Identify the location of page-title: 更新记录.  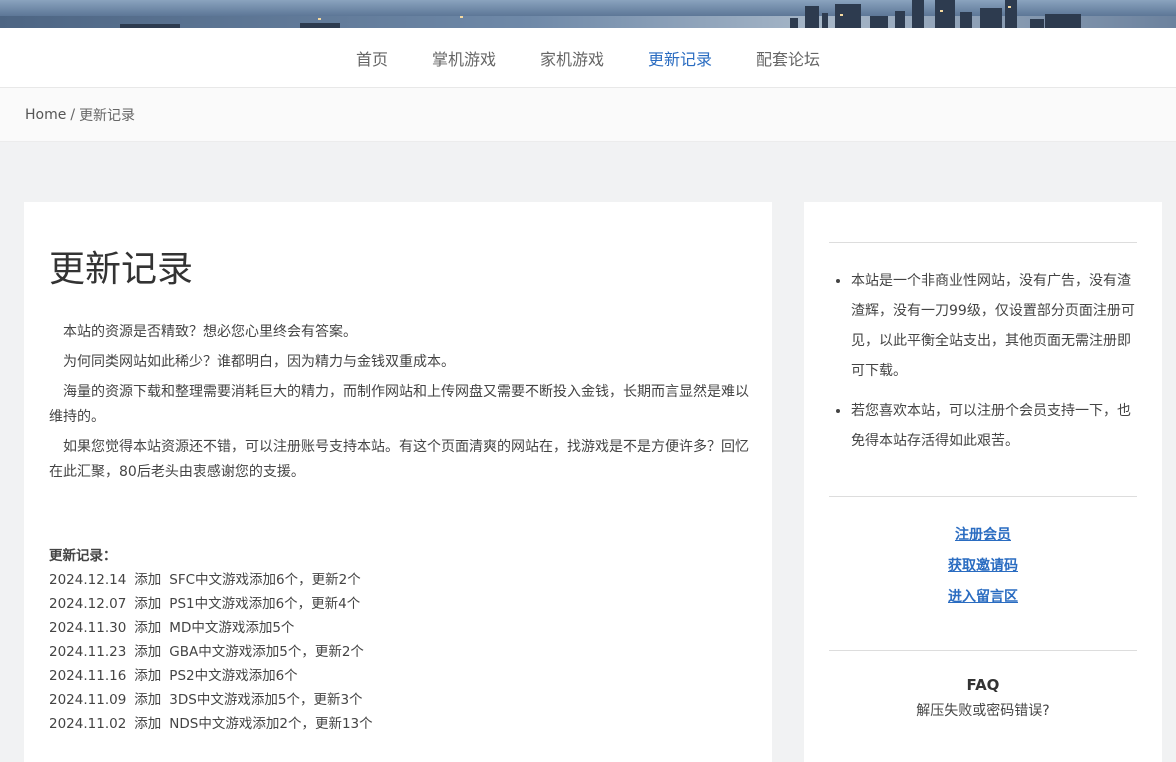
(121, 269).